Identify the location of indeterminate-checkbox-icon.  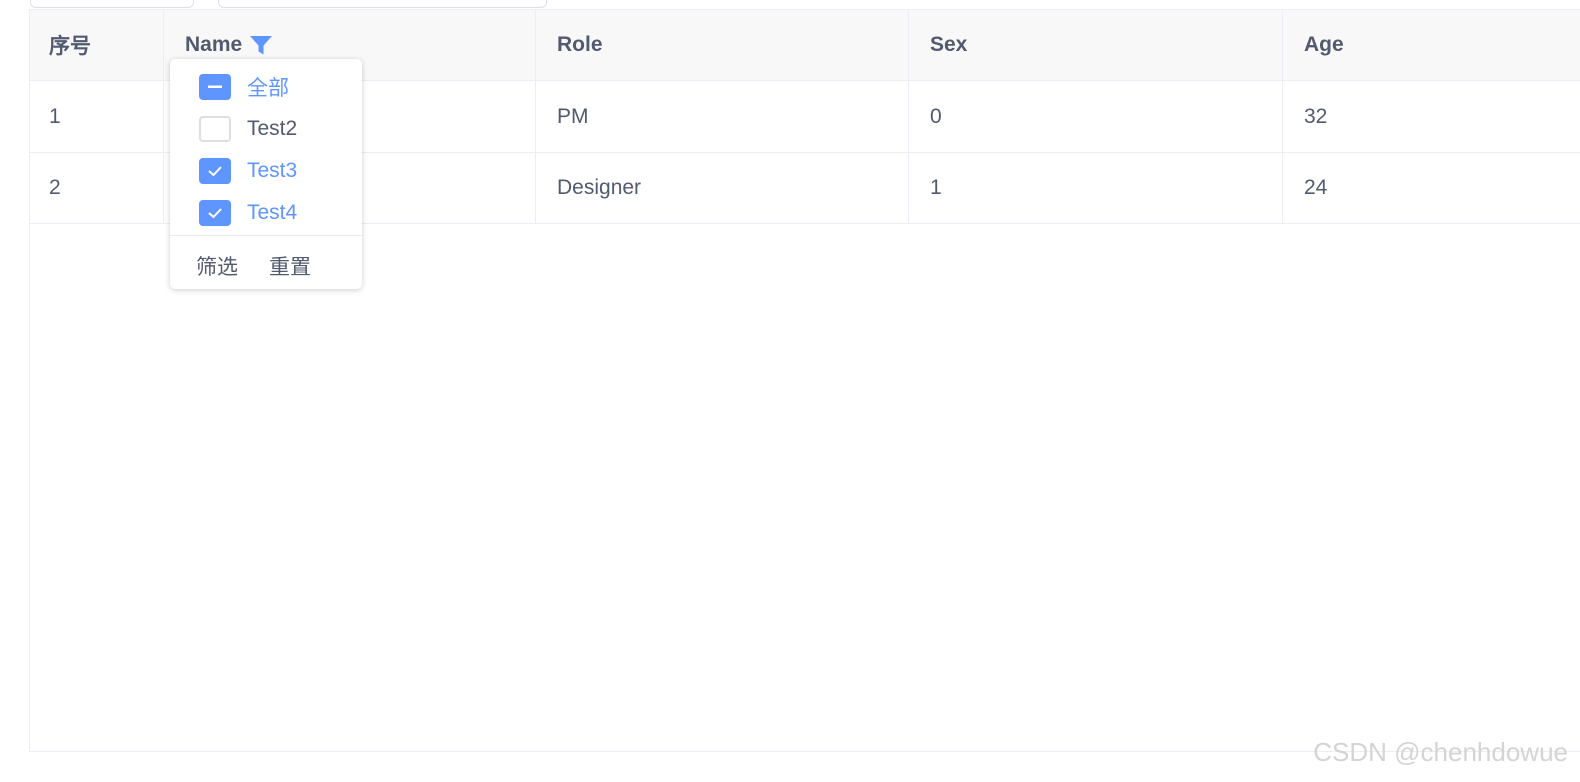
(215, 87).